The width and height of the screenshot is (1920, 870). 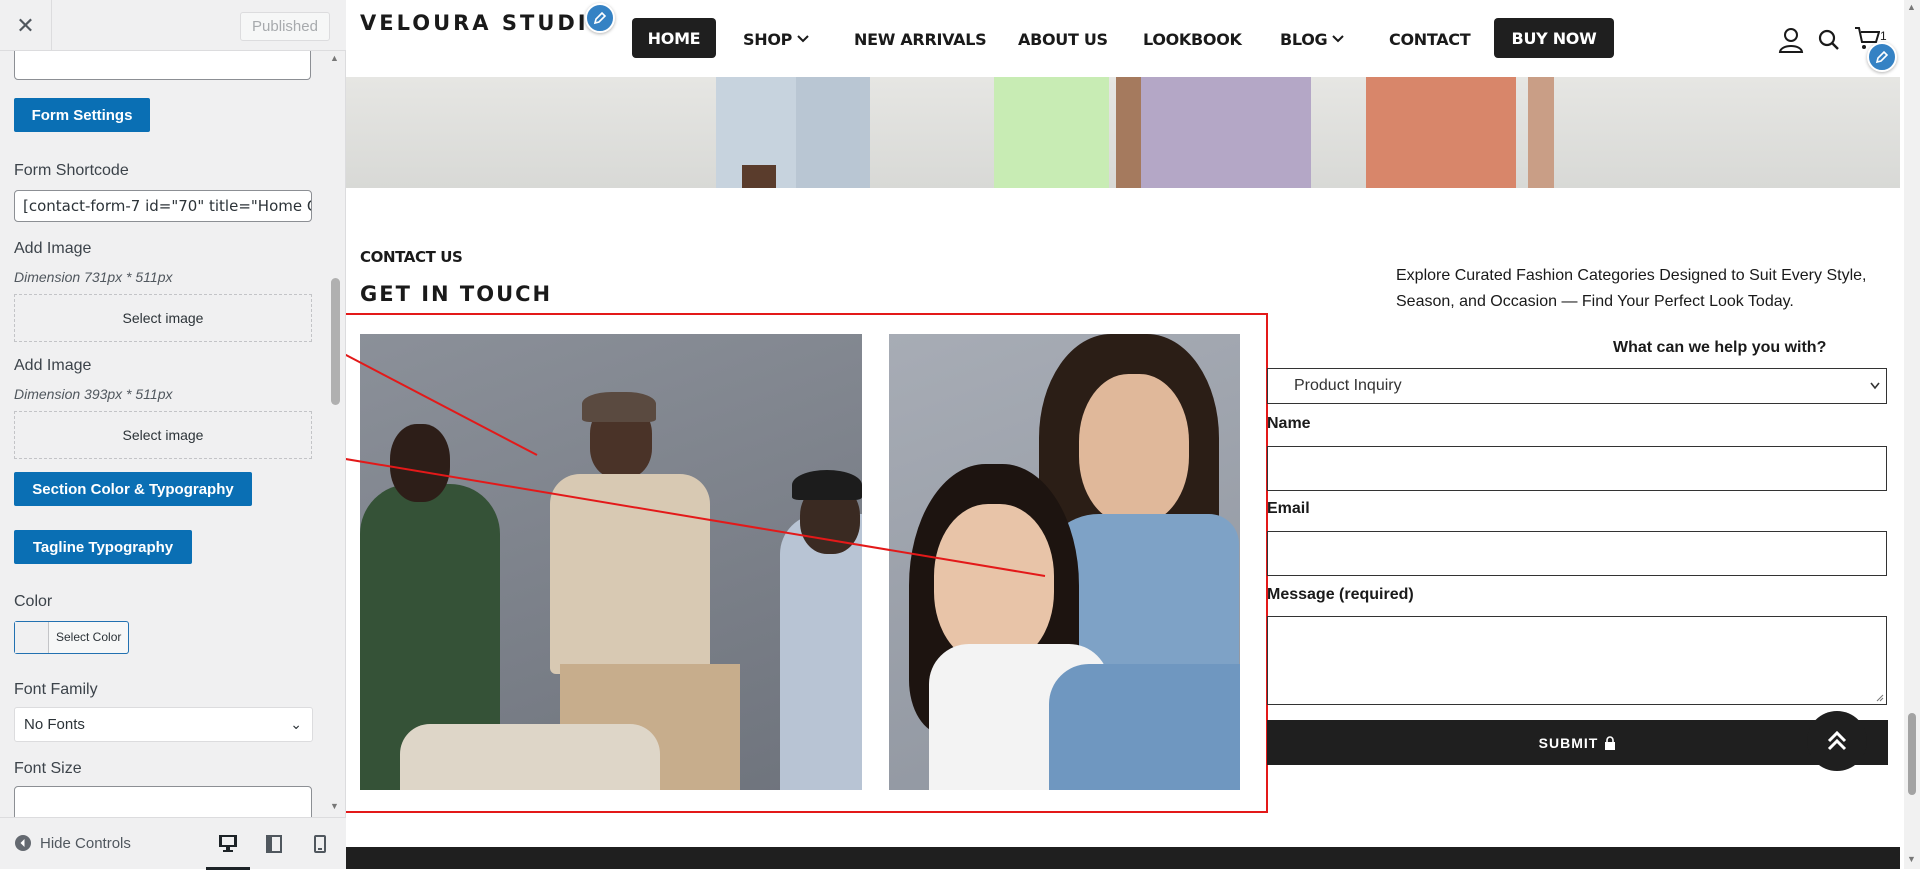 I want to click on footer, so click(x=1123, y=858).